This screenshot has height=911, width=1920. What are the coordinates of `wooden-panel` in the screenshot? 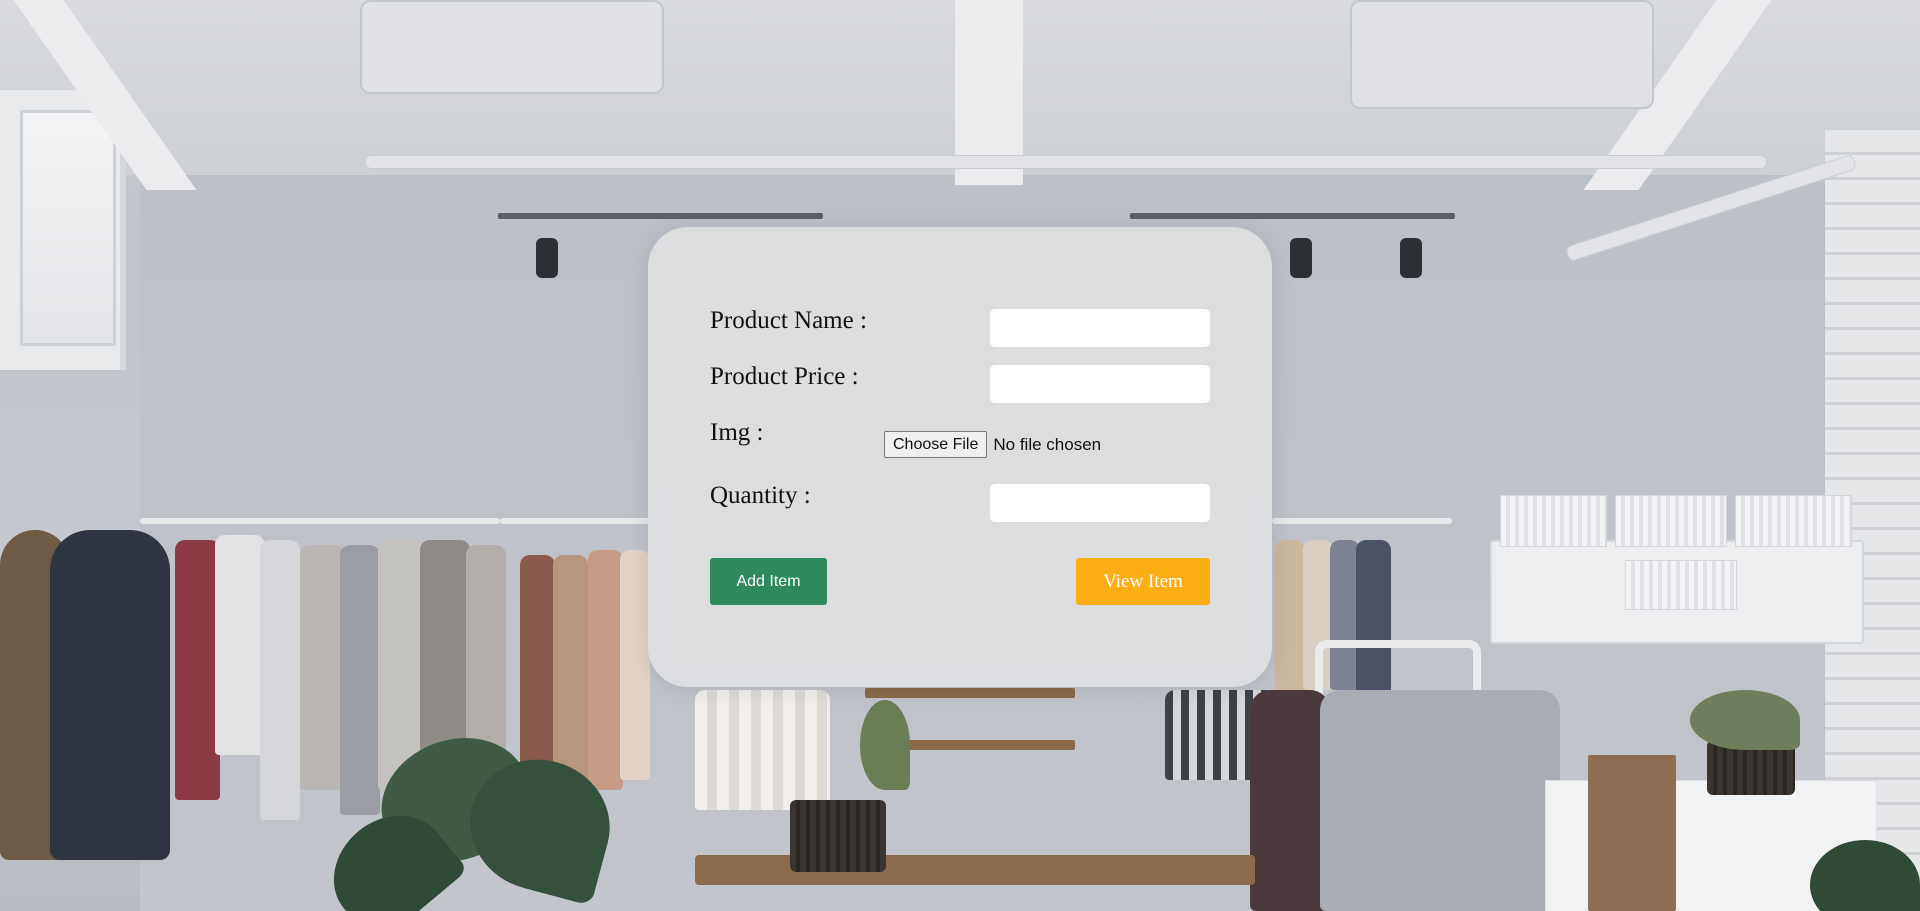 It's located at (1632, 833).